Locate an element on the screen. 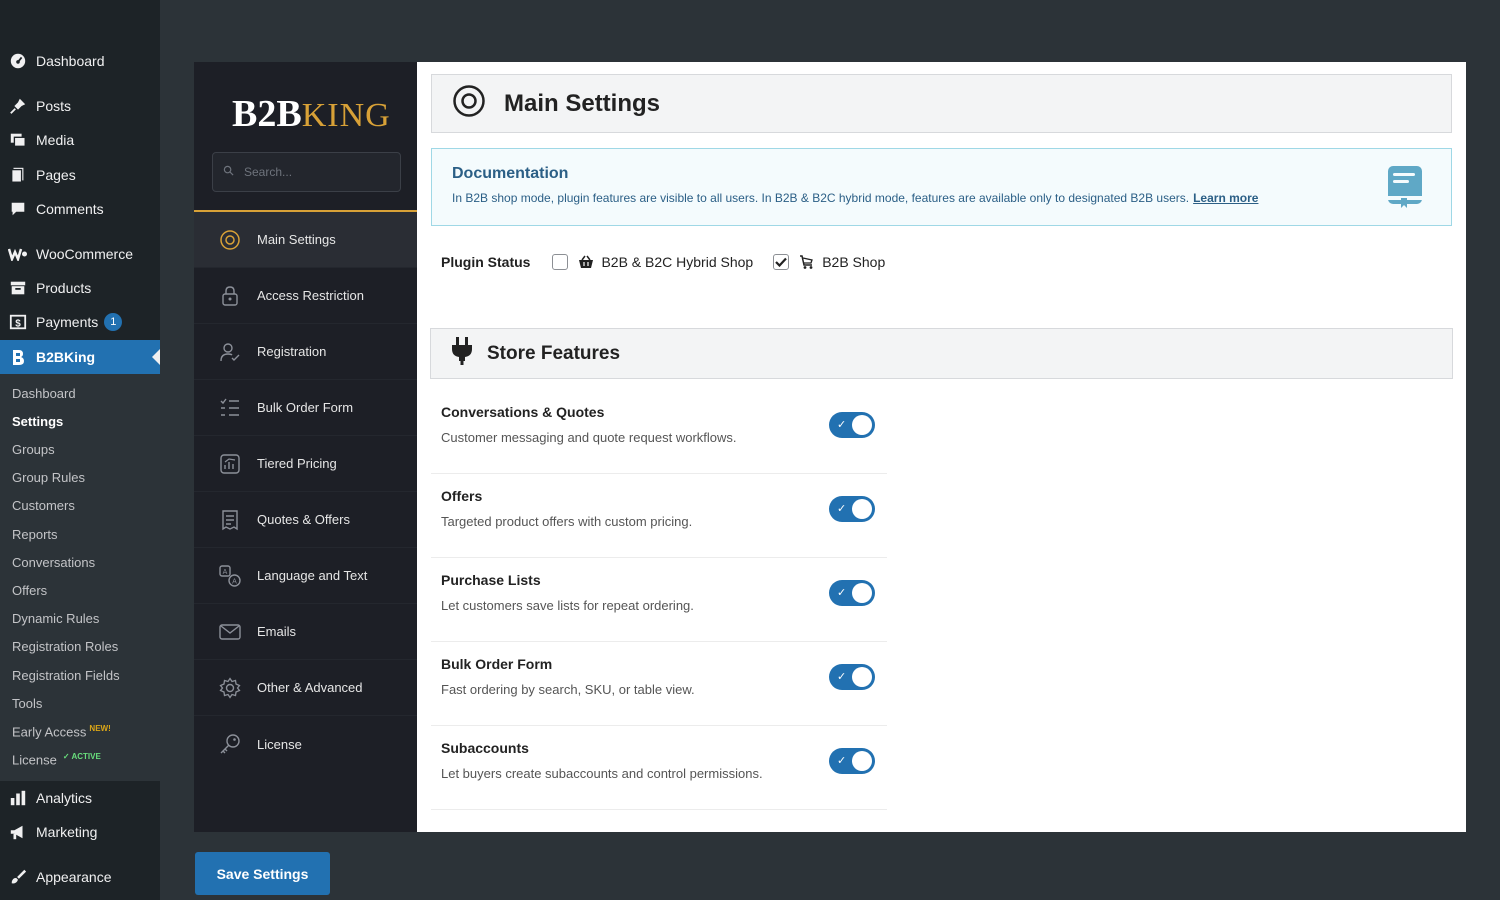  payments-icon: $ is located at coordinates (18, 322).